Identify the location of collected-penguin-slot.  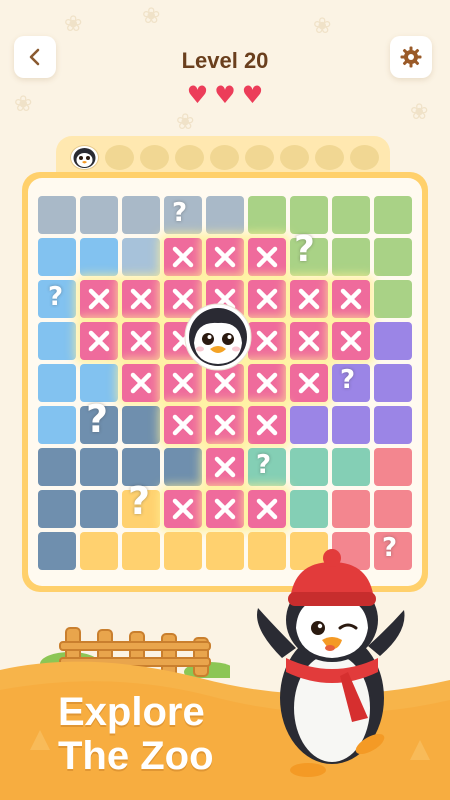
(84, 157).